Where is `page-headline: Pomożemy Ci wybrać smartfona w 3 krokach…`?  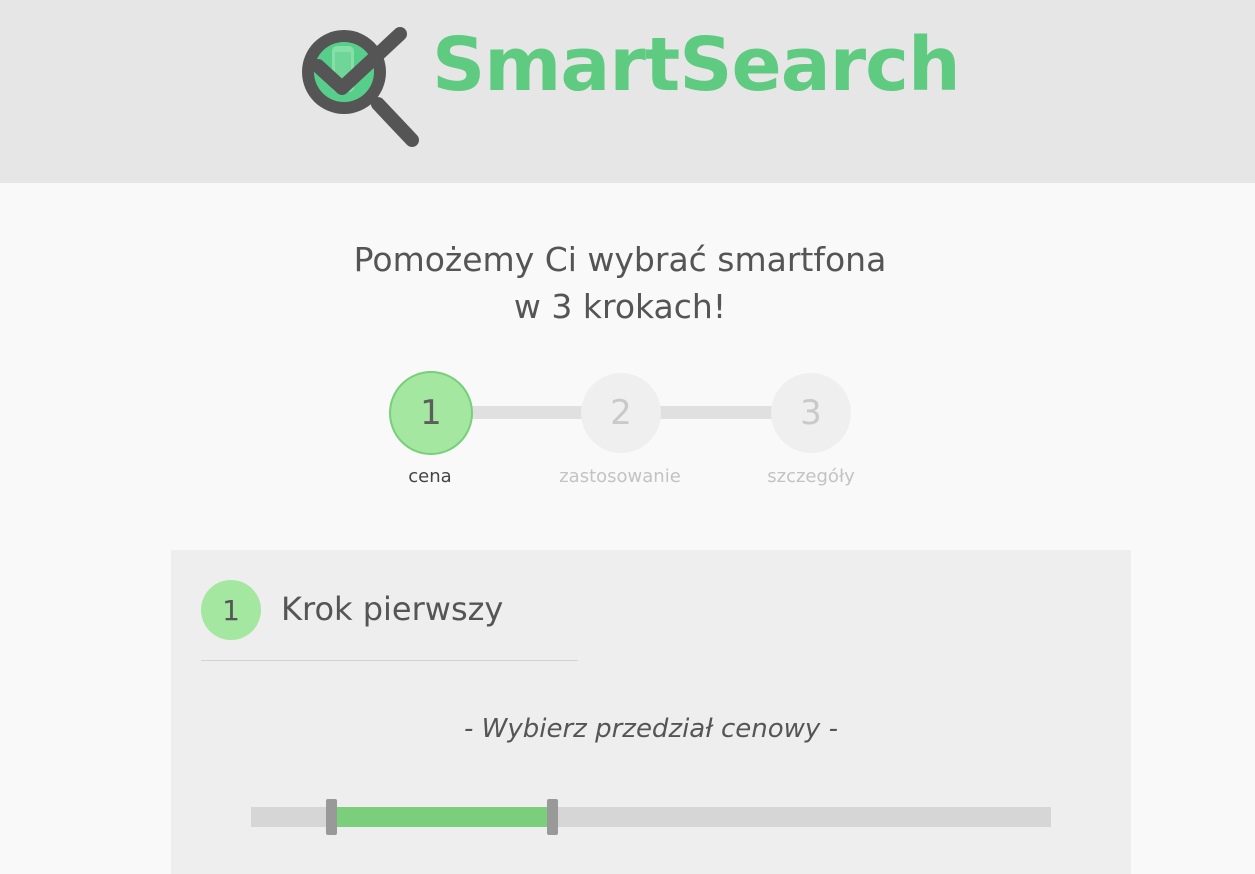 page-headline: Pomożemy Ci wybrać smartfona w 3 krokach… is located at coordinates (620, 283).